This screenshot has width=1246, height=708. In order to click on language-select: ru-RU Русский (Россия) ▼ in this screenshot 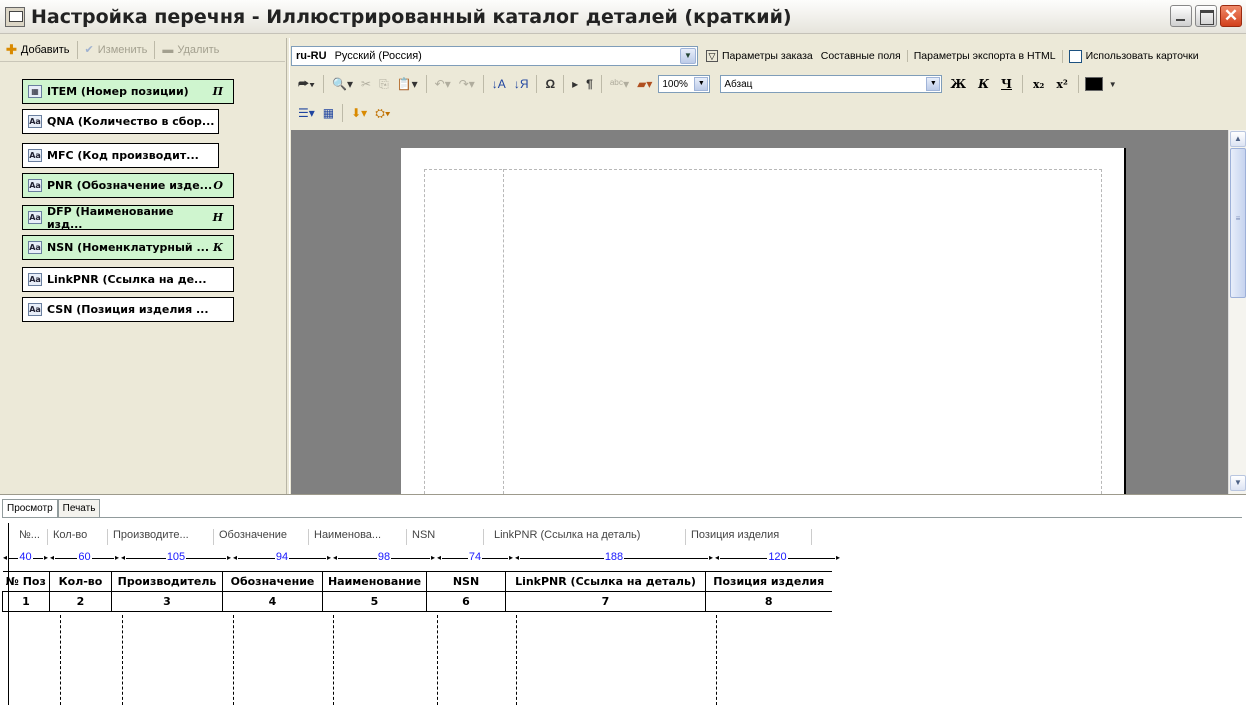, I will do `click(494, 56)`.